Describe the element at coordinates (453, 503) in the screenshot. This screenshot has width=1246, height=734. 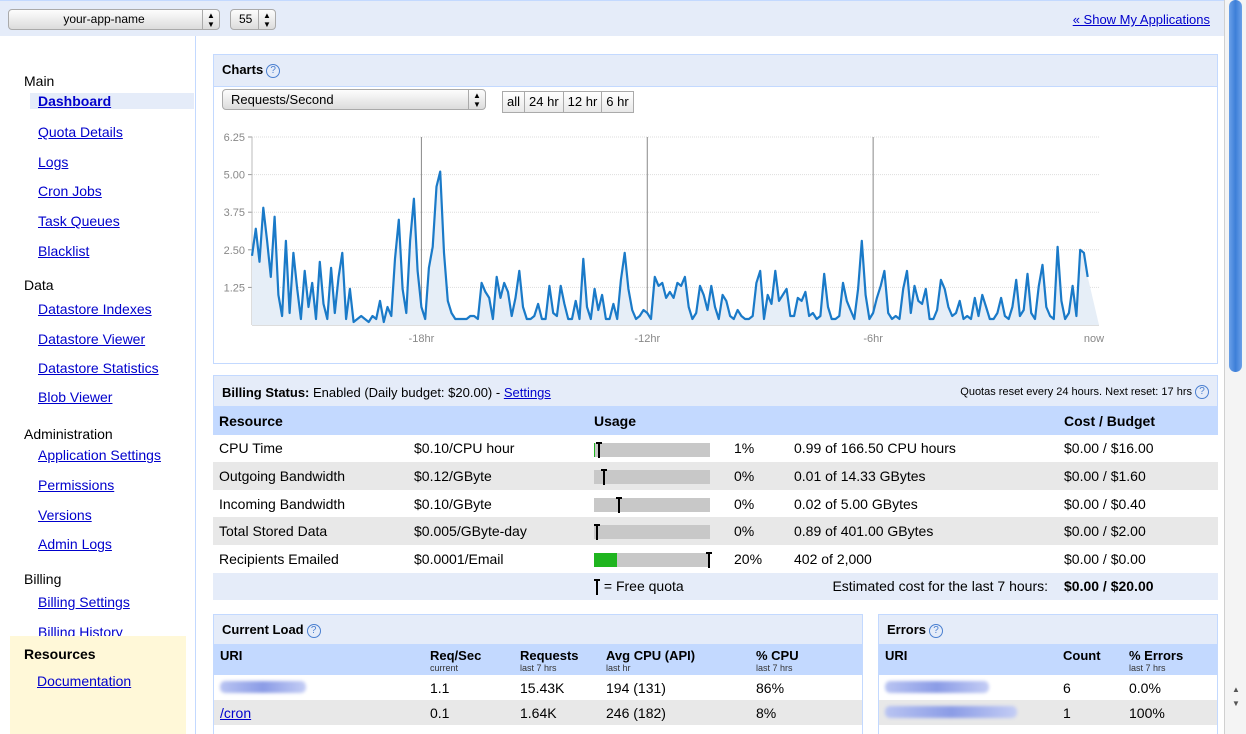
I see `billing-rate: $0.10/GByte` at that location.